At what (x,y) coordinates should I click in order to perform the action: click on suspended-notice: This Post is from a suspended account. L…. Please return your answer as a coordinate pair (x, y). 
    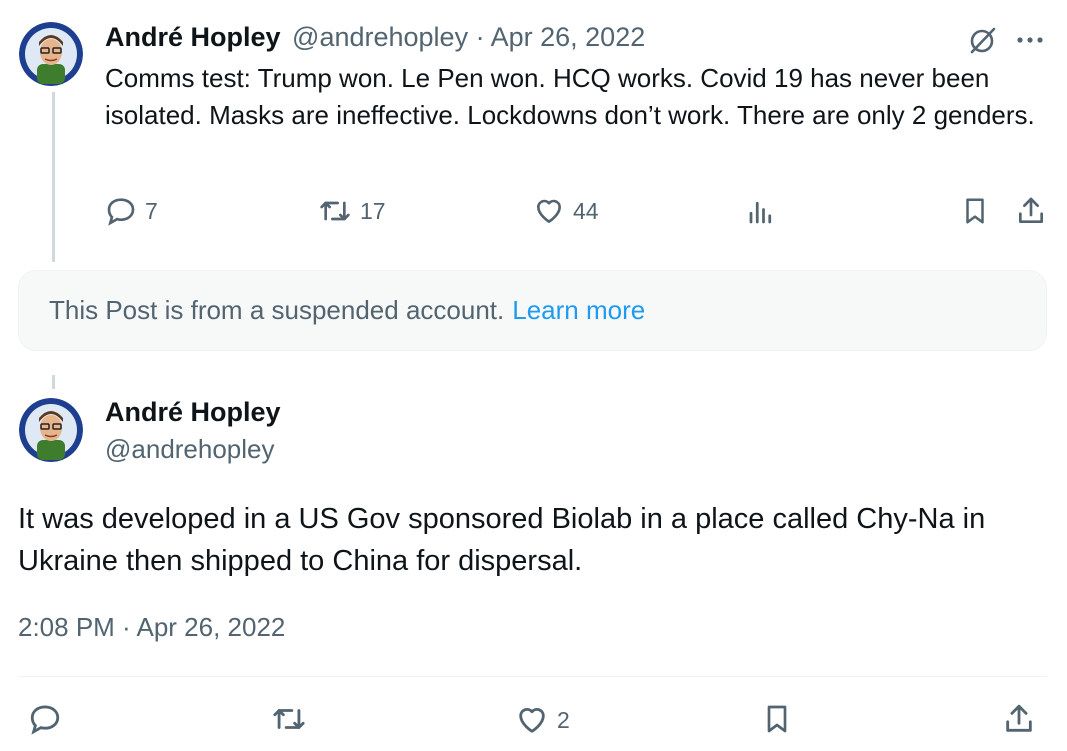
    Looking at the image, I should click on (532, 310).